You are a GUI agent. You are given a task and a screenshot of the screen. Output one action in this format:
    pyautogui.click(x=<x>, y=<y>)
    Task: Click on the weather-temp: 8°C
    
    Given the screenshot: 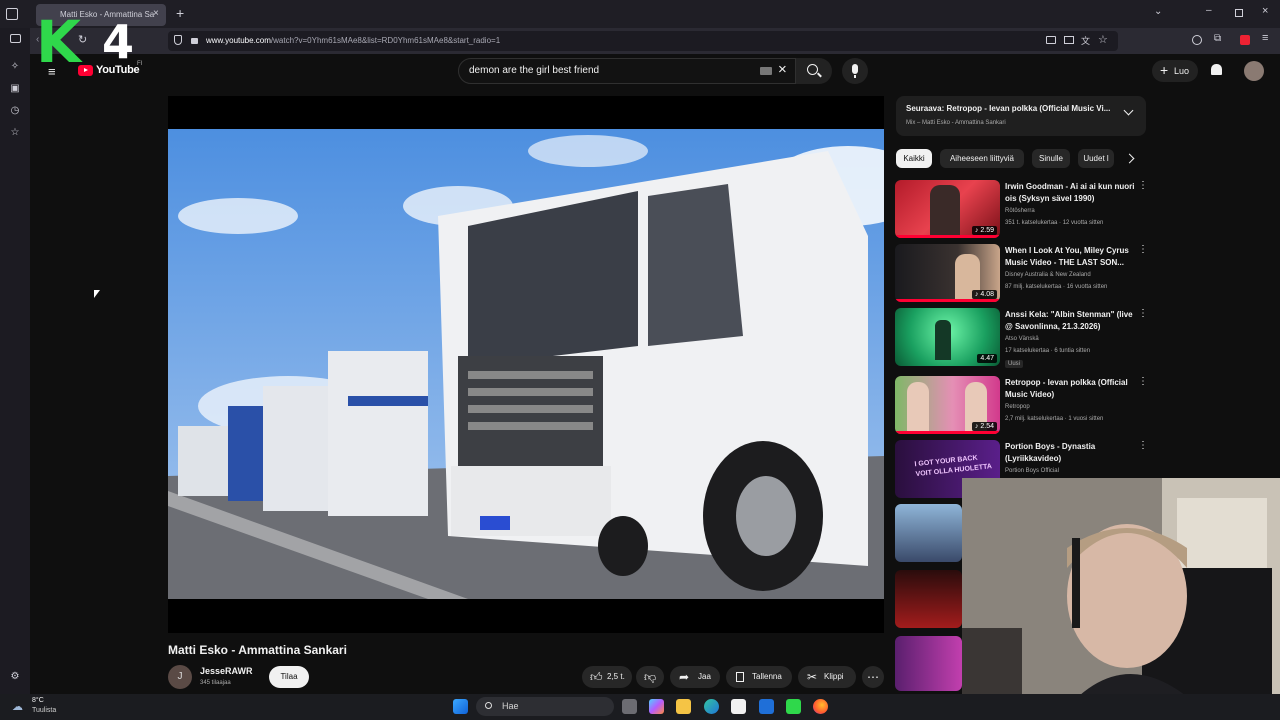 What is the action you would take?
    pyautogui.click(x=38, y=700)
    